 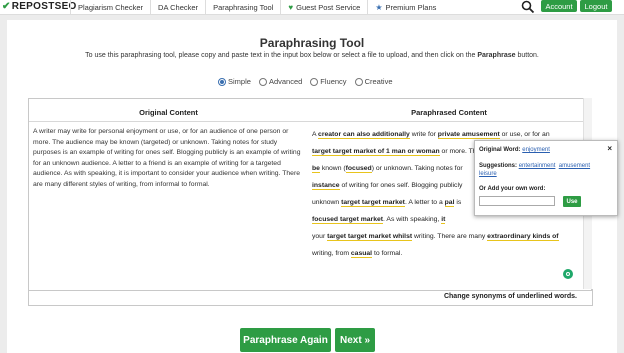 I want to click on mode-label: Simple, so click(x=239, y=81).